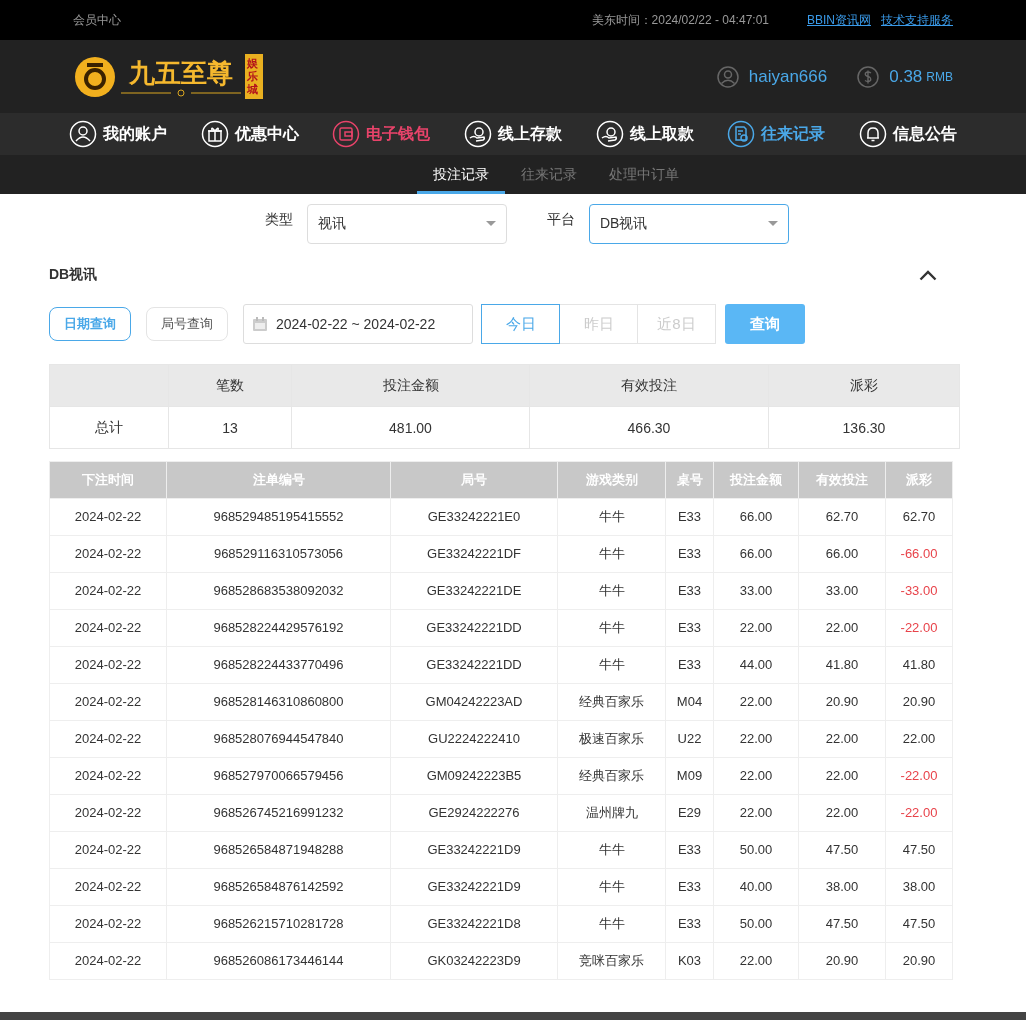 Image resolution: width=1026 pixels, height=1020 pixels. Describe the element at coordinates (278, 776) in the screenshot. I see `table-cell: 968527970066579456` at that location.